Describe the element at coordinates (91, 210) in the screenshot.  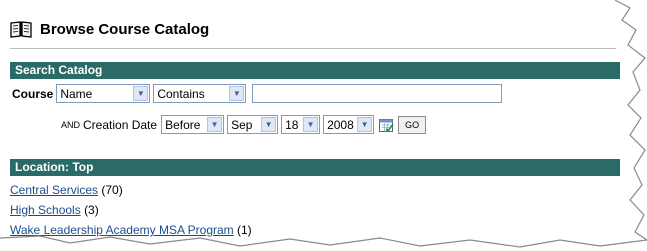
I see `category-count: (3)` at that location.